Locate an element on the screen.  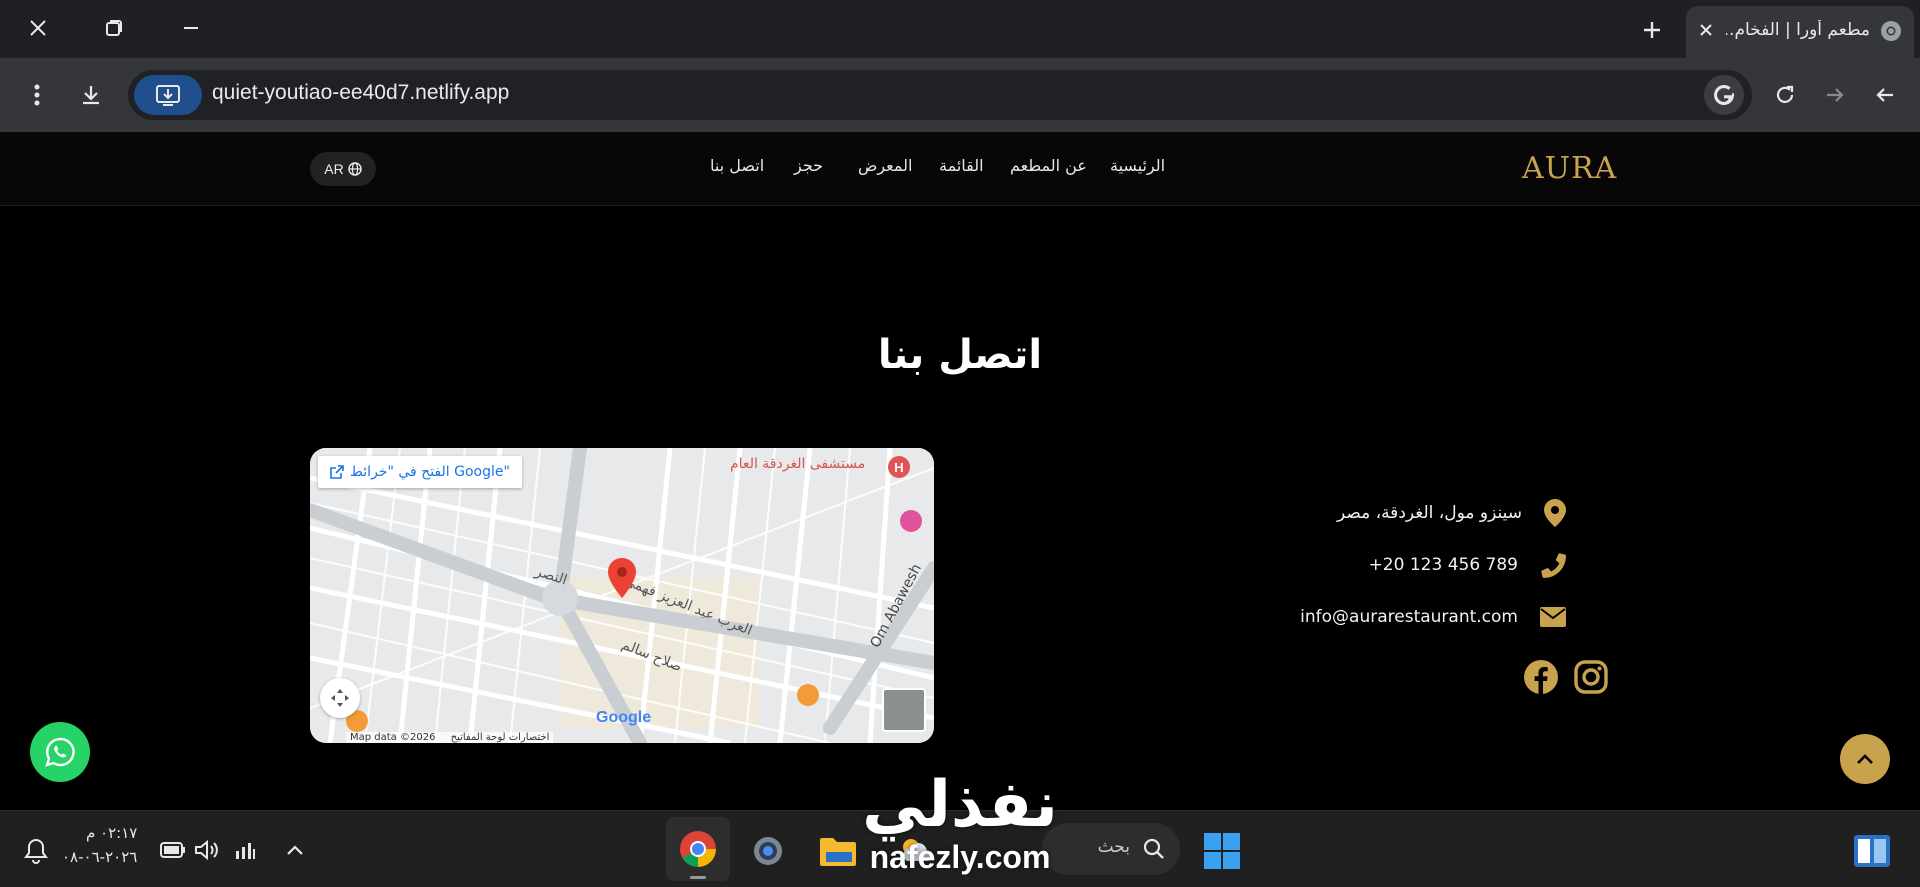
contact-email-row: info@aurarestaurant.com is located at coordinates (1433, 617).